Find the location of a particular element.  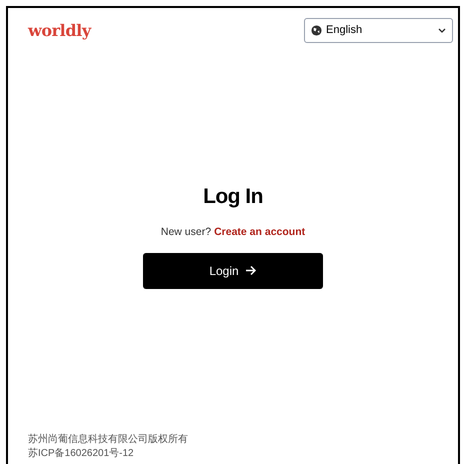

globe-icon is located at coordinates (316, 30).